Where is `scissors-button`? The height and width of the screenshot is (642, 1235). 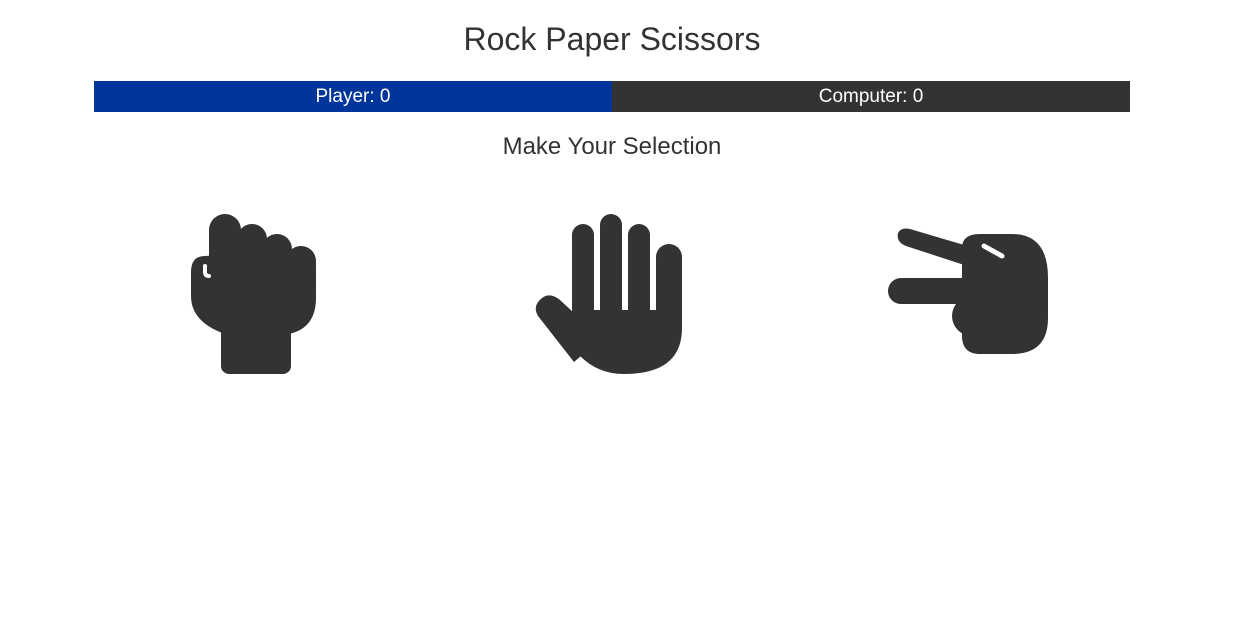
scissors-button is located at coordinates (969, 293).